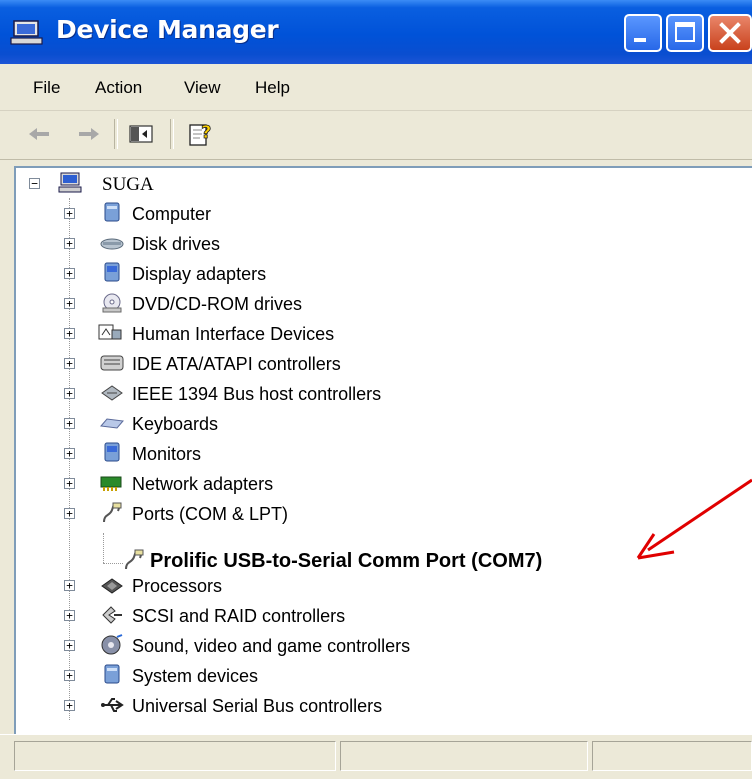 The width and height of the screenshot is (752, 779). I want to click on minimize-icon, so click(640, 40).